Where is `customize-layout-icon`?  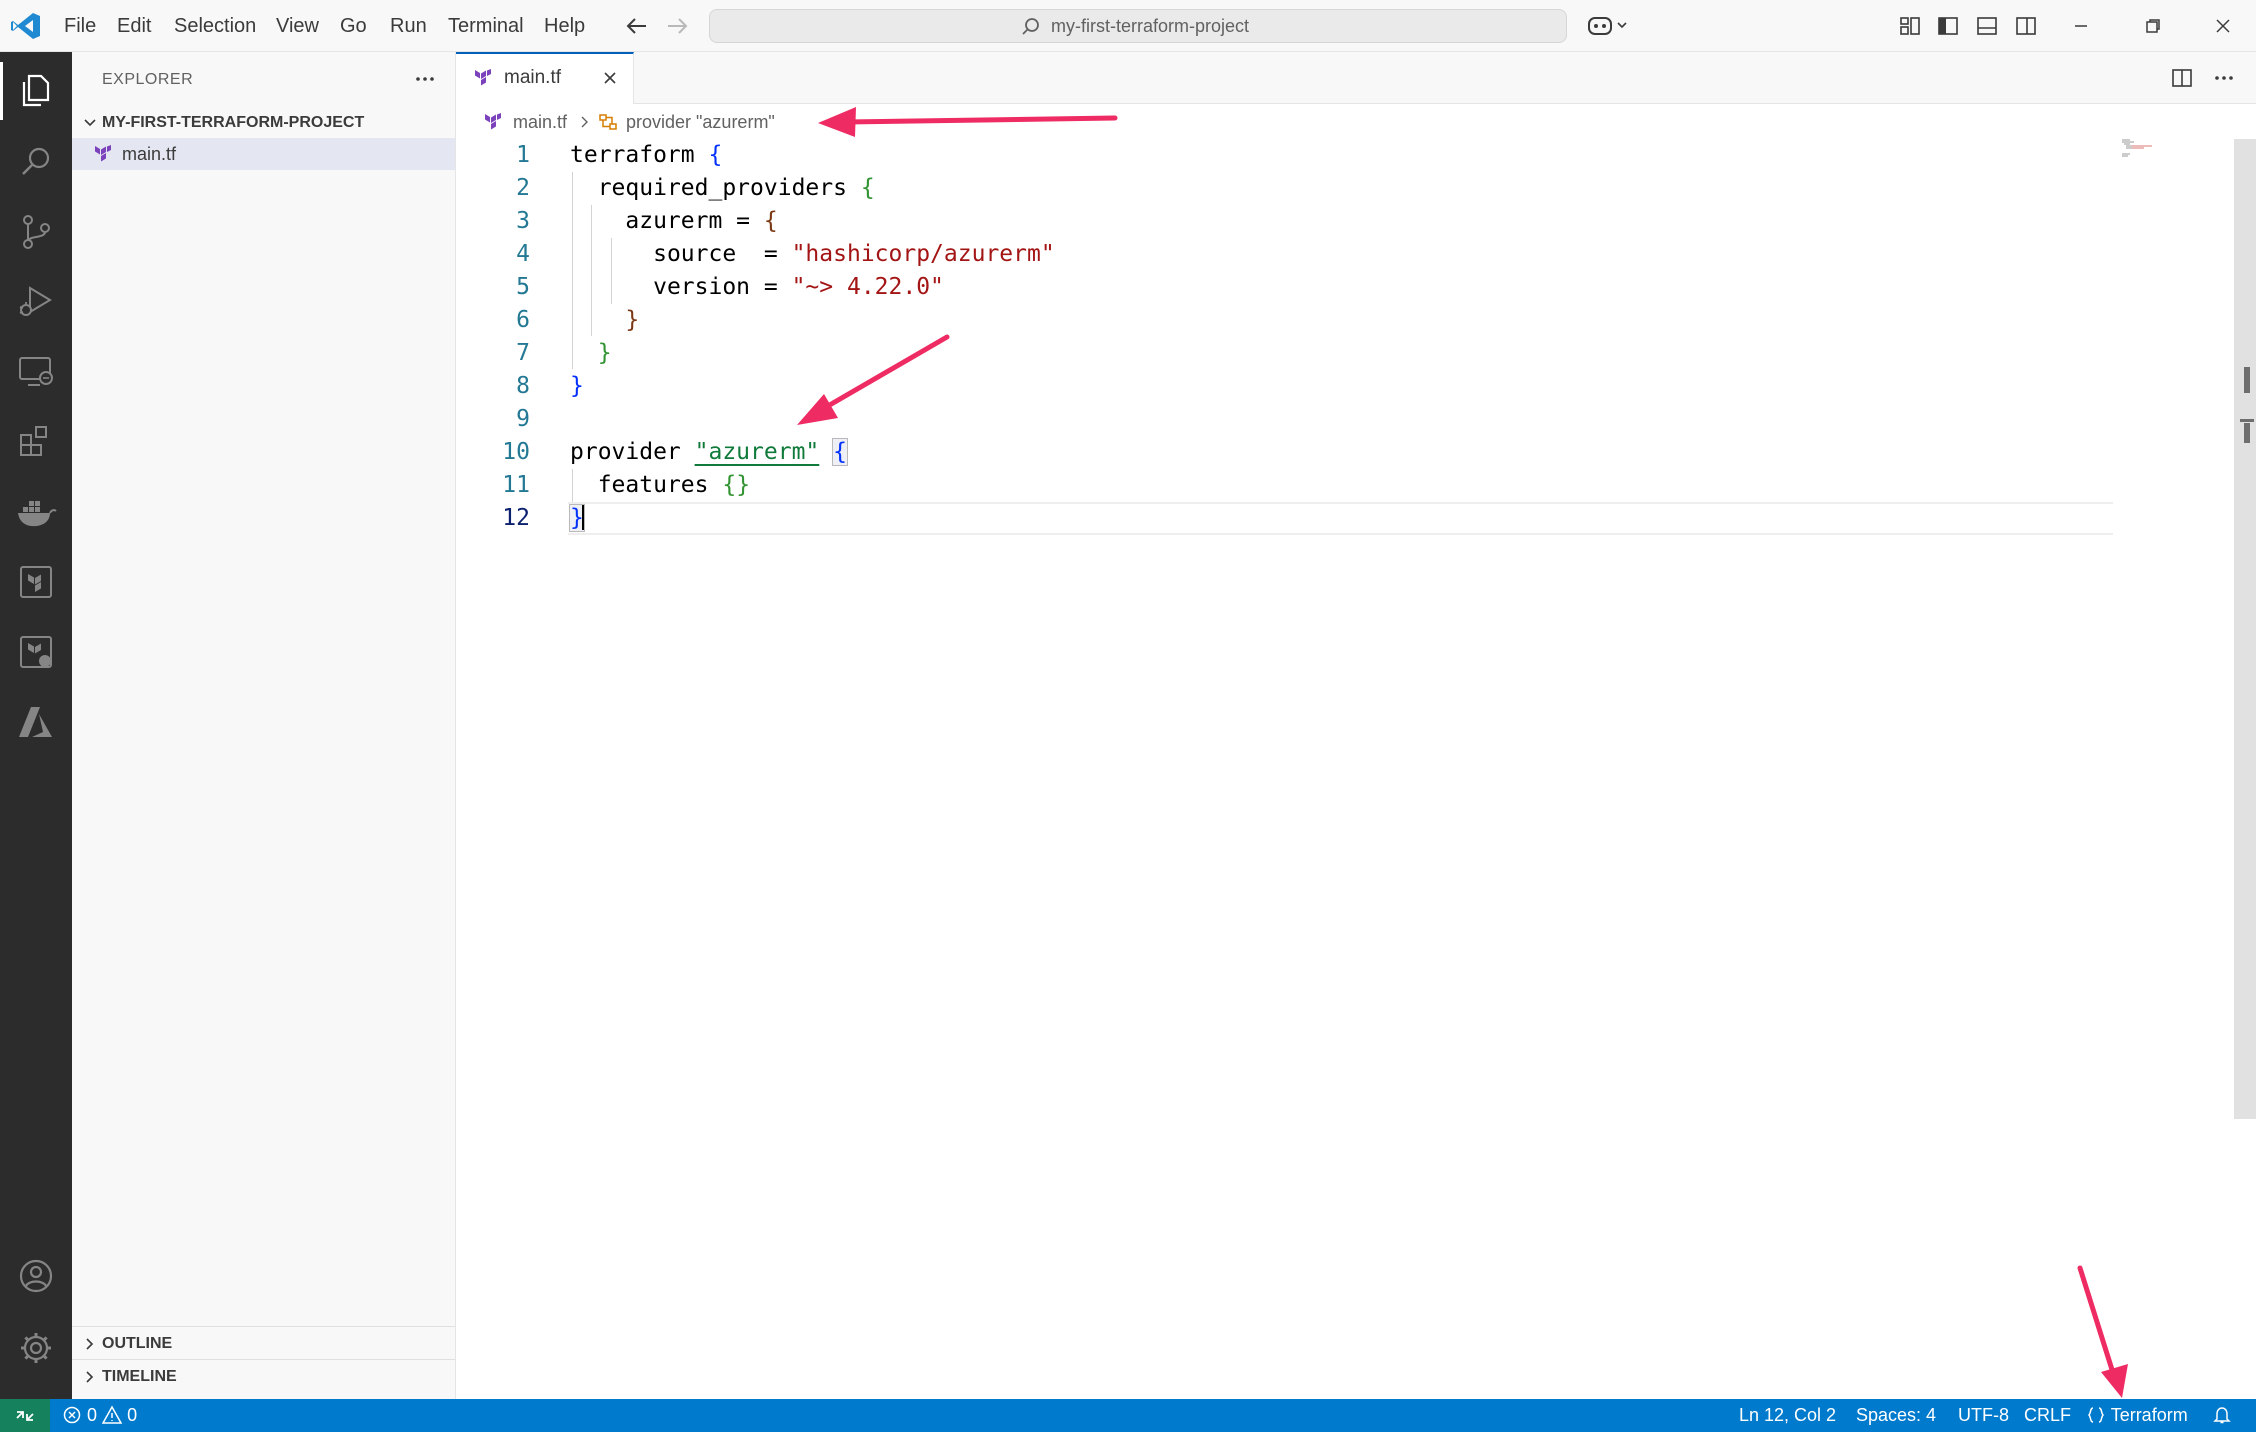
customize-layout-icon is located at coordinates (1910, 26).